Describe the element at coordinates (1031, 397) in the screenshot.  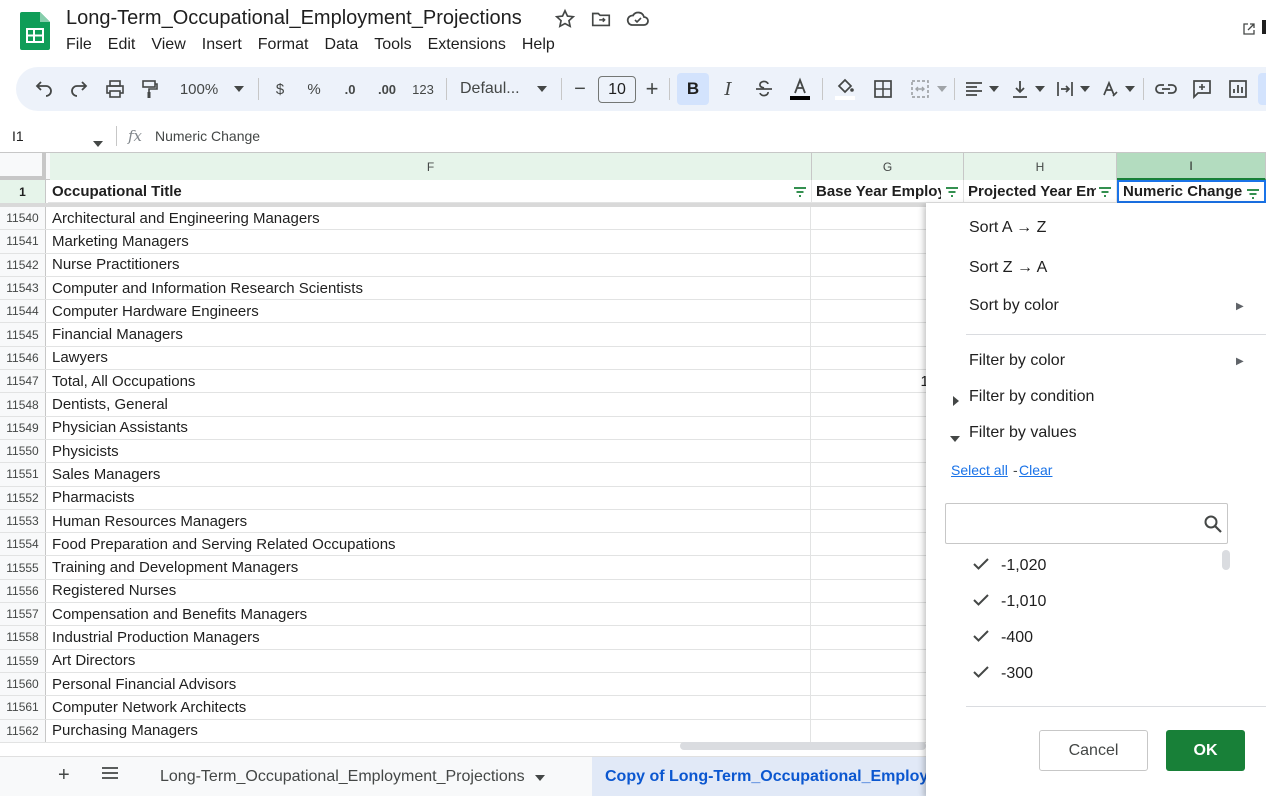
I see `filter-by-condition: Filter by condition` at that location.